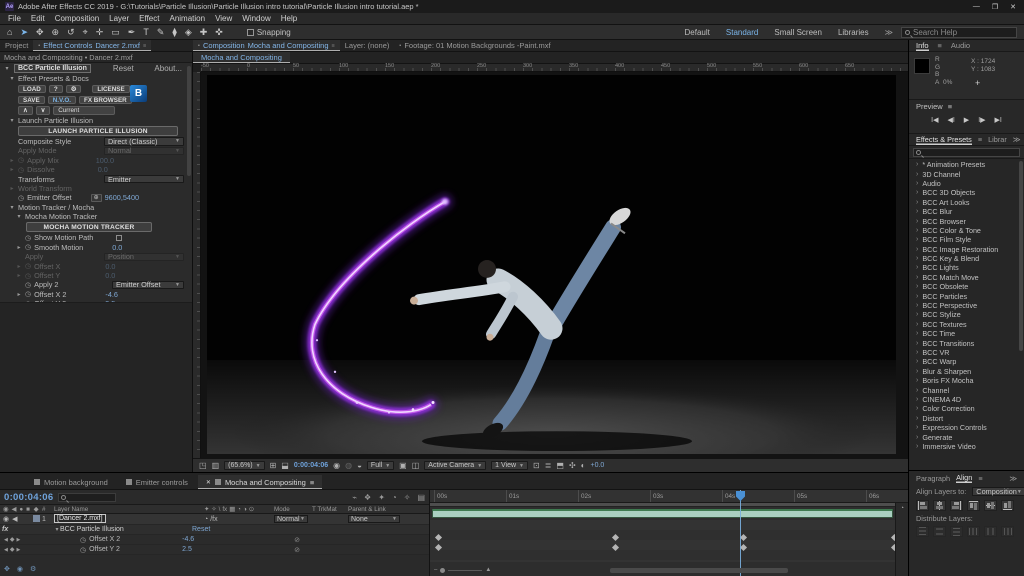  What do you see at coordinates (995, 7) in the screenshot?
I see `maximize-button: ❐` at bounding box center [995, 7].